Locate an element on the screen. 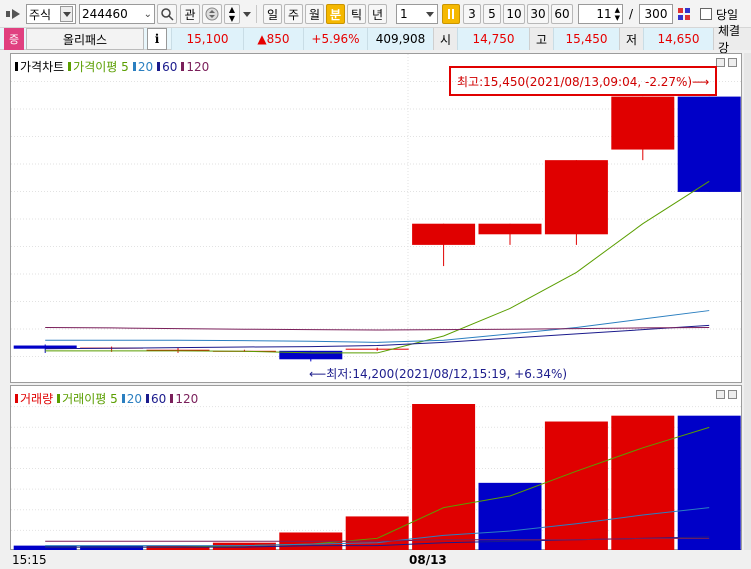  open-price: 14,750 is located at coordinates (493, 39).